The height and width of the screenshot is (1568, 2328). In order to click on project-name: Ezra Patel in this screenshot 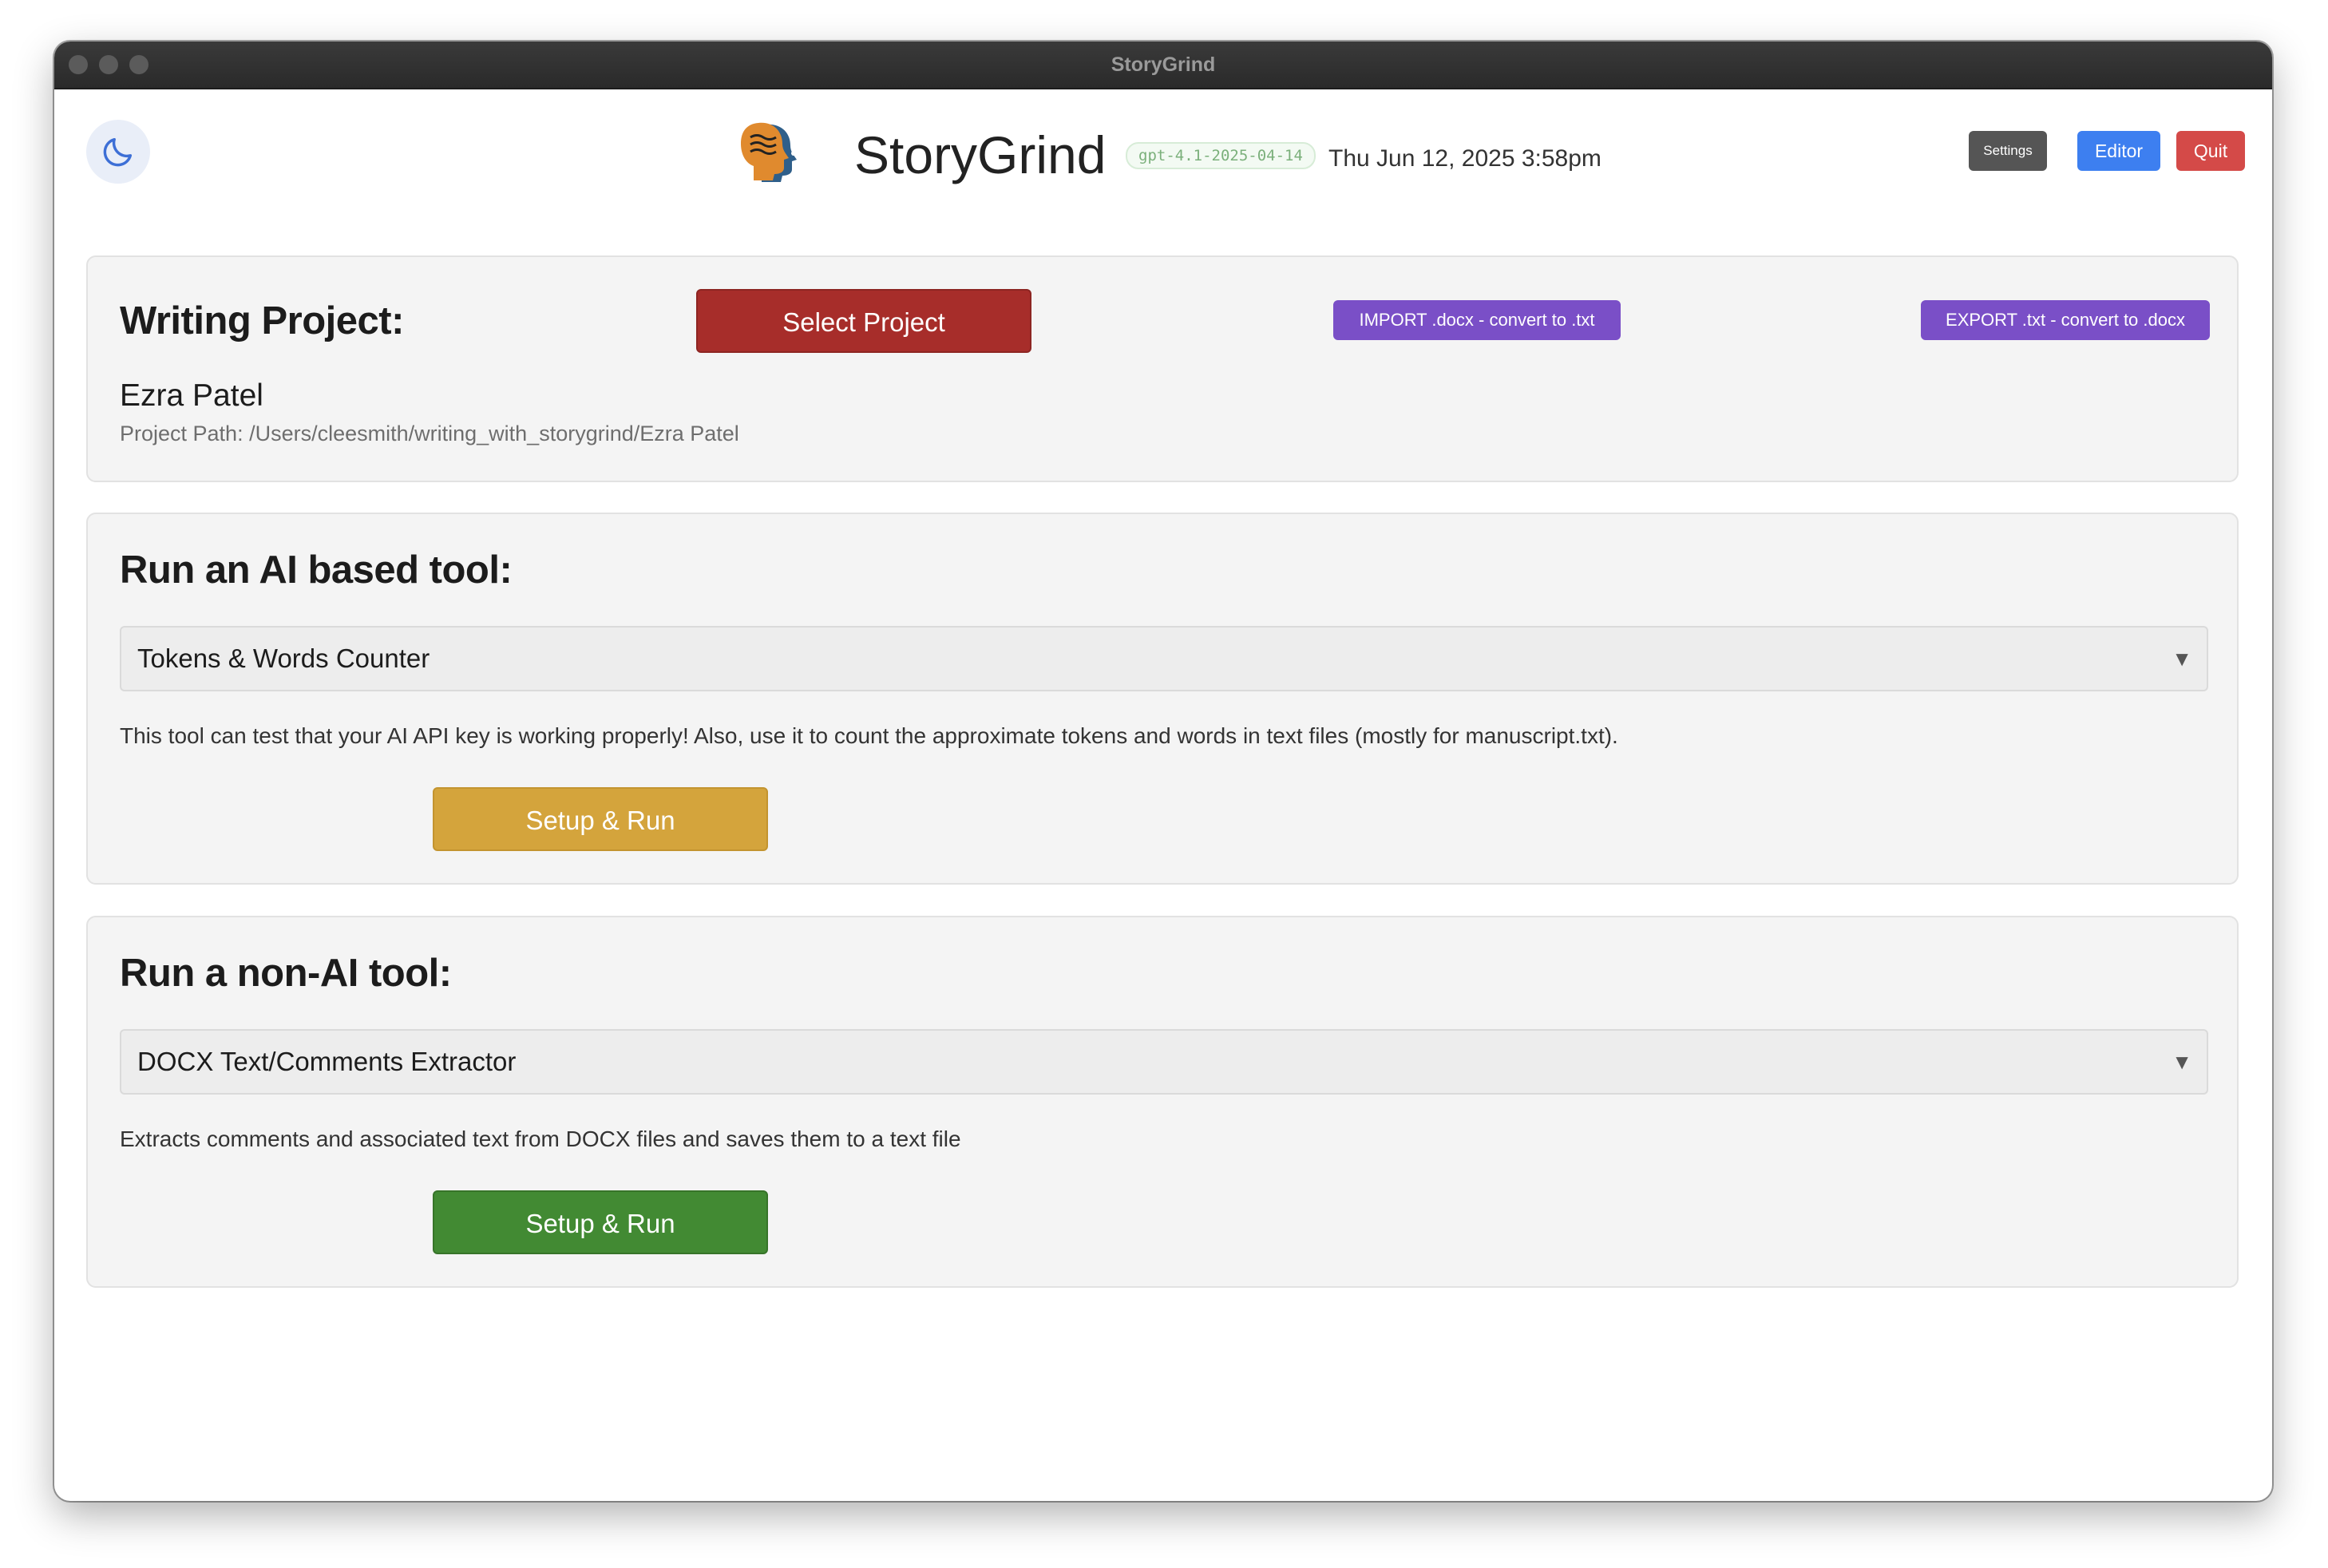, I will do `click(192, 396)`.